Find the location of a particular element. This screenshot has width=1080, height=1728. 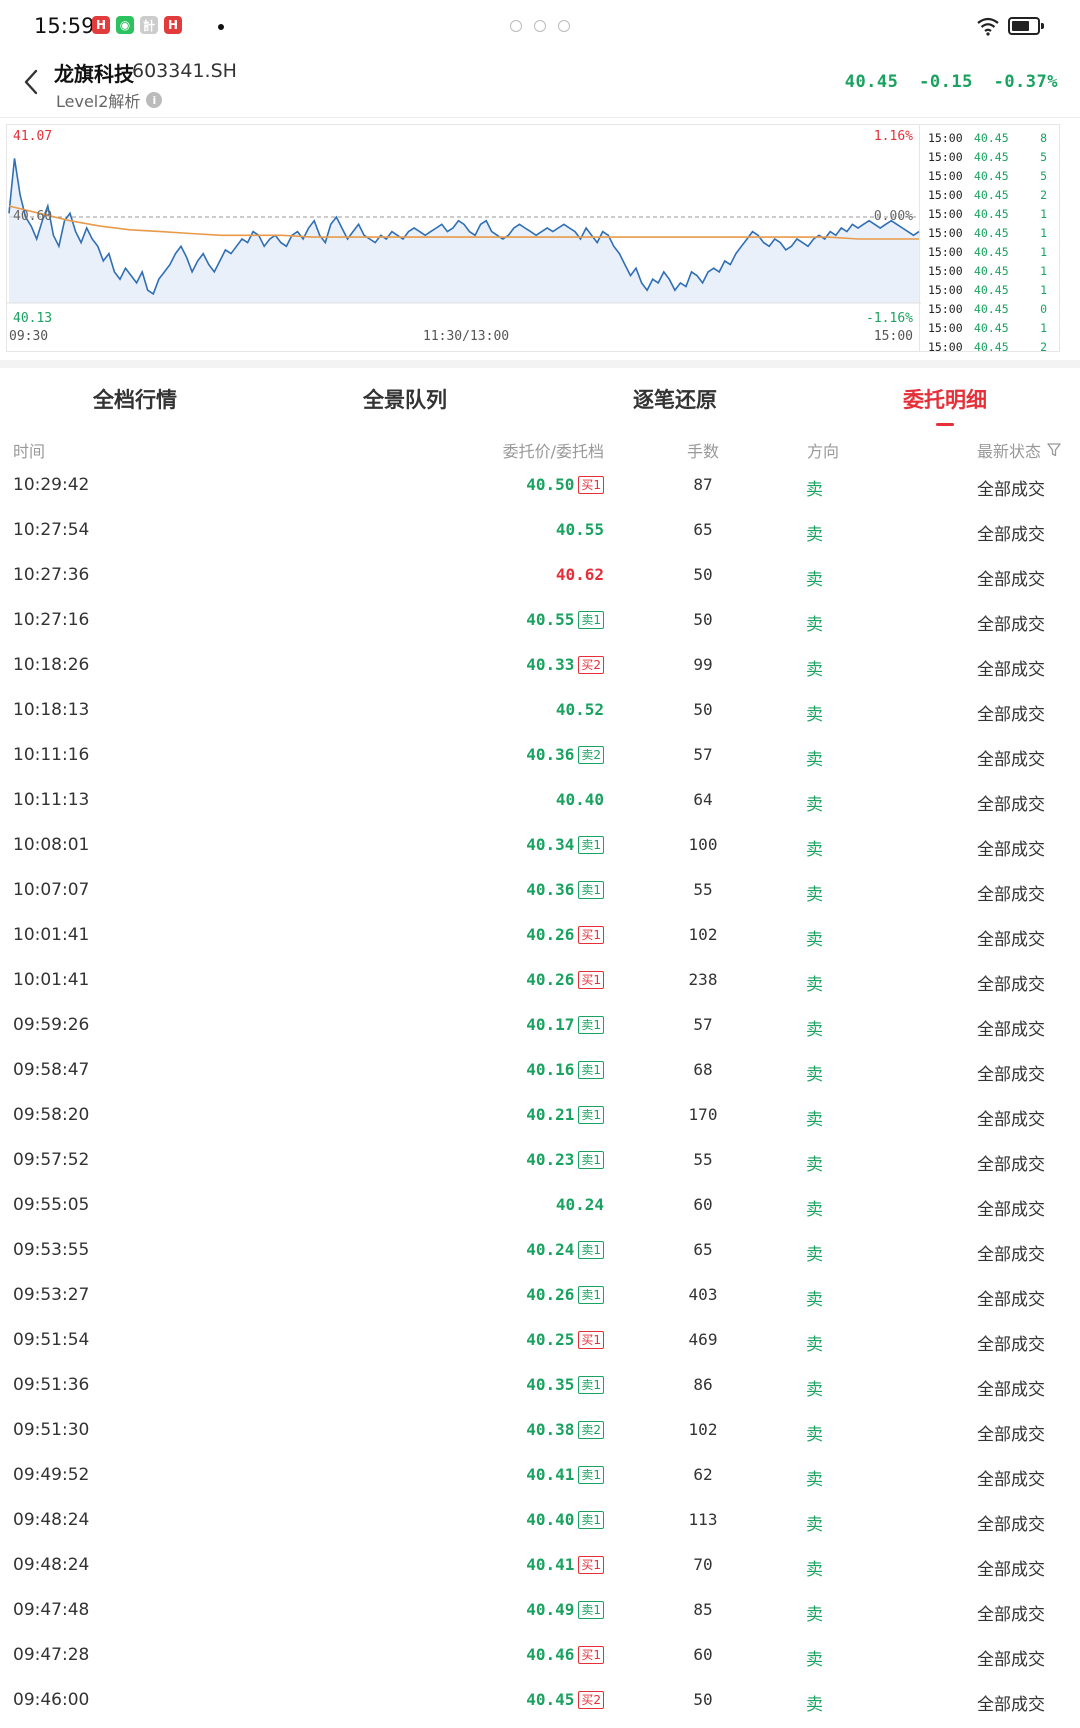

tab-3: 委托明细 is located at coordinates (945, 402).